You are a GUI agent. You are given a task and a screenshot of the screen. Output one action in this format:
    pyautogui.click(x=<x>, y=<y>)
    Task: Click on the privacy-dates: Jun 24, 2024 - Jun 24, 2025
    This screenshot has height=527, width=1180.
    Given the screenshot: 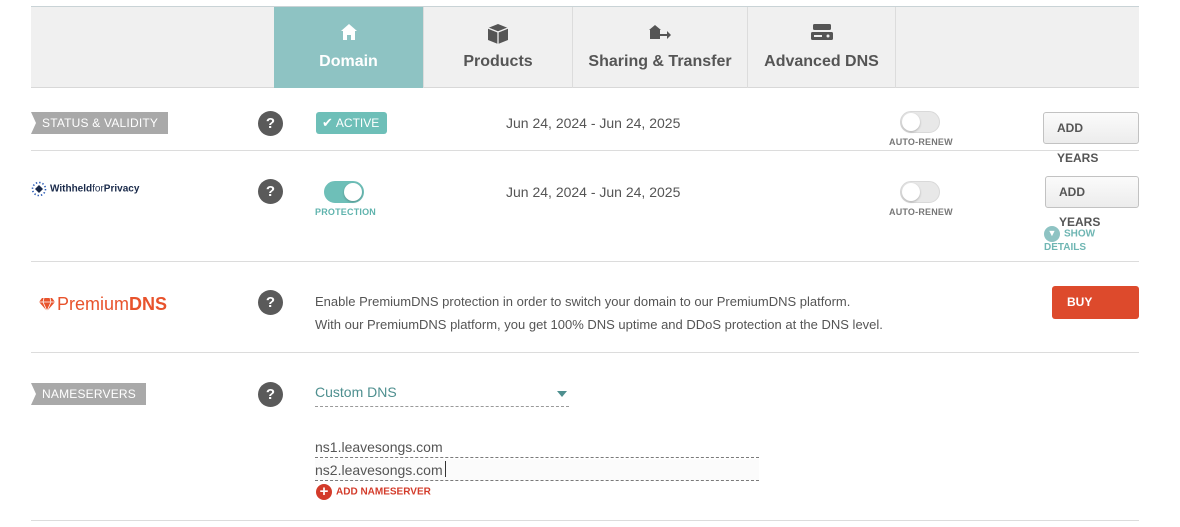 What is the action you would take?
    pyautogui.click(x=593, y=192)
    